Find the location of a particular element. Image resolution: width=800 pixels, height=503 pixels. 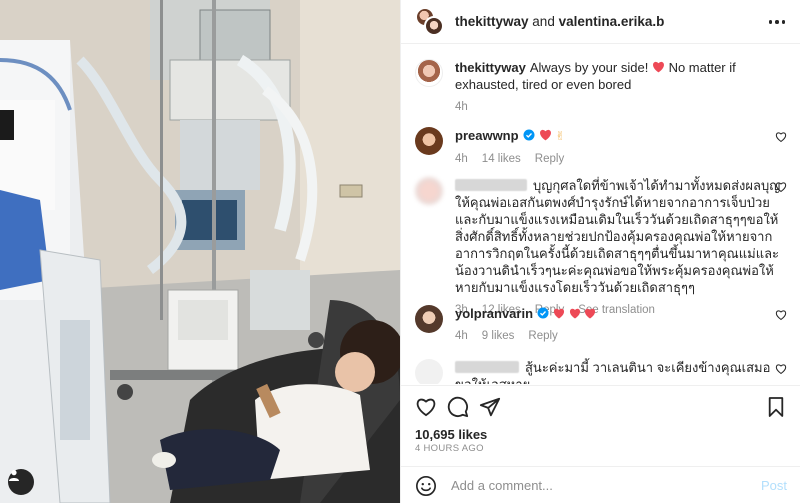

comment-item: preawwnp ✌ 4h 14 likes Reply is located at coordinates (601, 147).